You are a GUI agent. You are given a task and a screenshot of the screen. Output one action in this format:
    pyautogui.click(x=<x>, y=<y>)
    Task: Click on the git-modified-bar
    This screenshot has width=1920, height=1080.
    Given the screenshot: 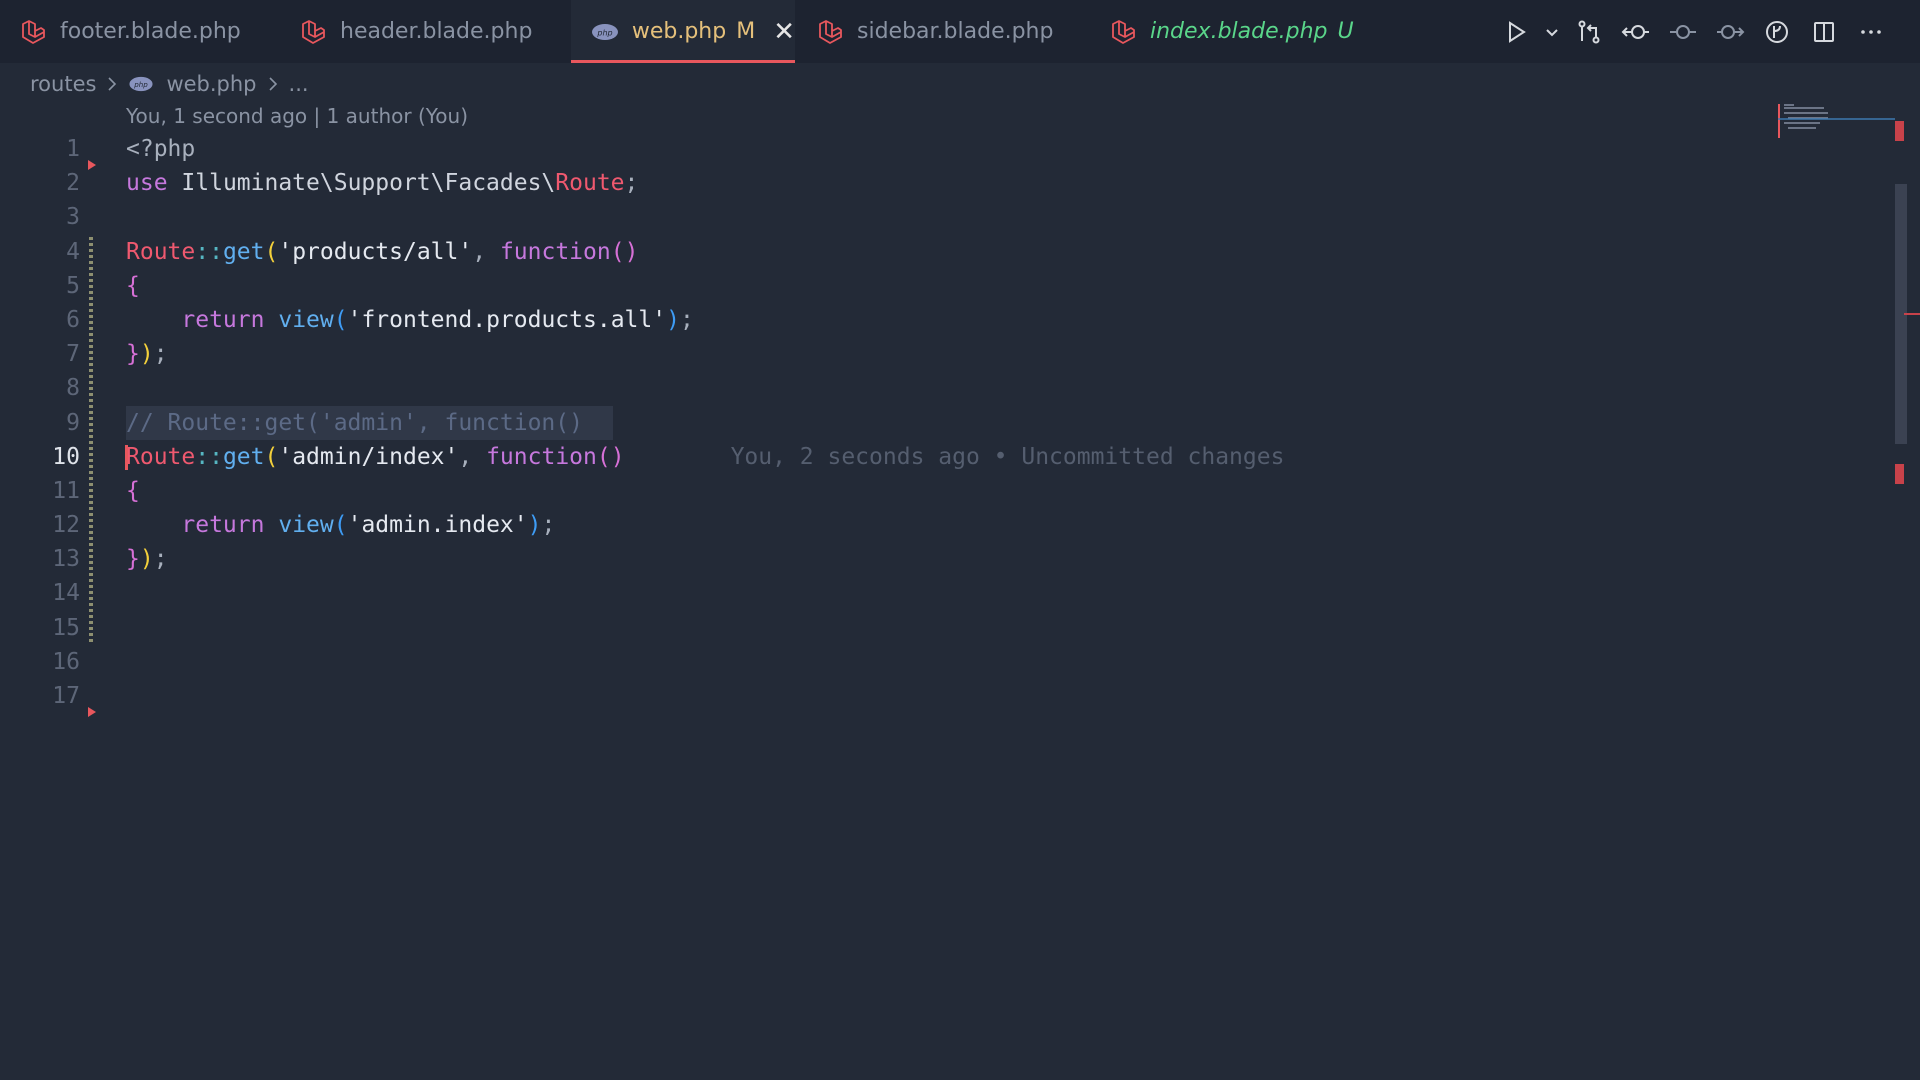 What is the action you would take?
    pyautogui.click(x=91, y=439)
    